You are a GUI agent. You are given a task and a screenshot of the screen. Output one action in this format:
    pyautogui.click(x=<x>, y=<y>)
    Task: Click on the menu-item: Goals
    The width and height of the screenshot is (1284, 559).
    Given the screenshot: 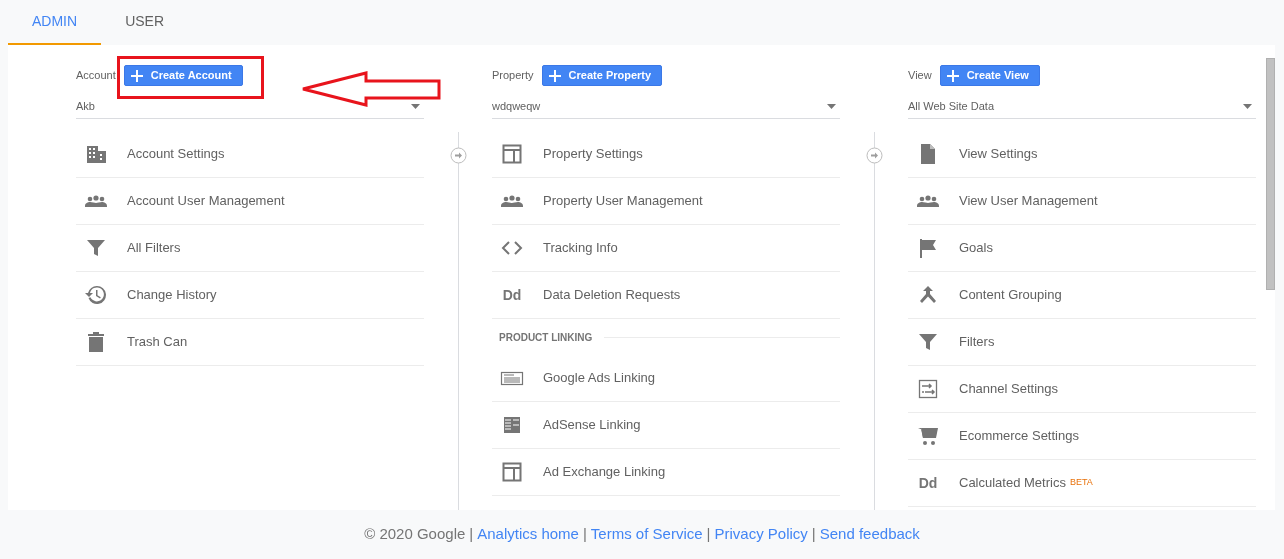 What is the action you would take?
    pyautogui.click(x=1082, y=248)
    